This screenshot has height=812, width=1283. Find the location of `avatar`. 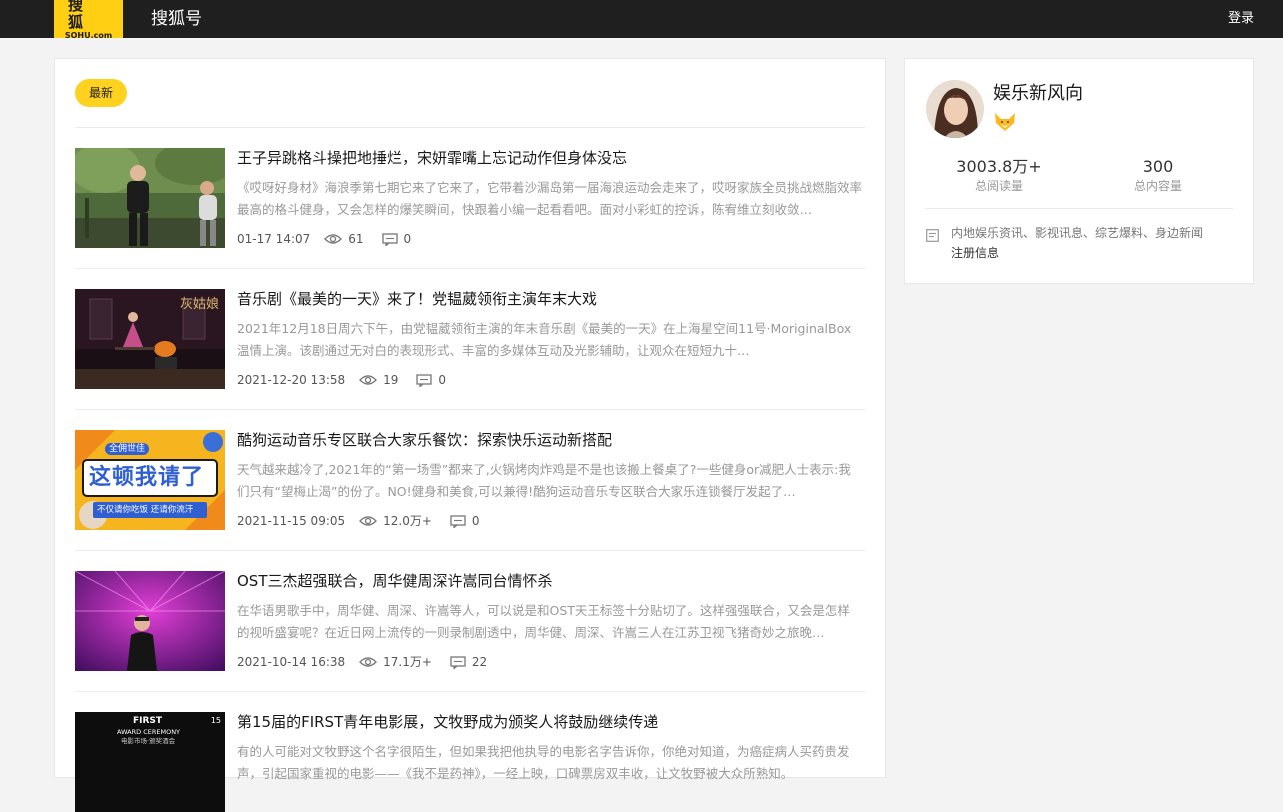

avatar is located at coordinates (955, 109).